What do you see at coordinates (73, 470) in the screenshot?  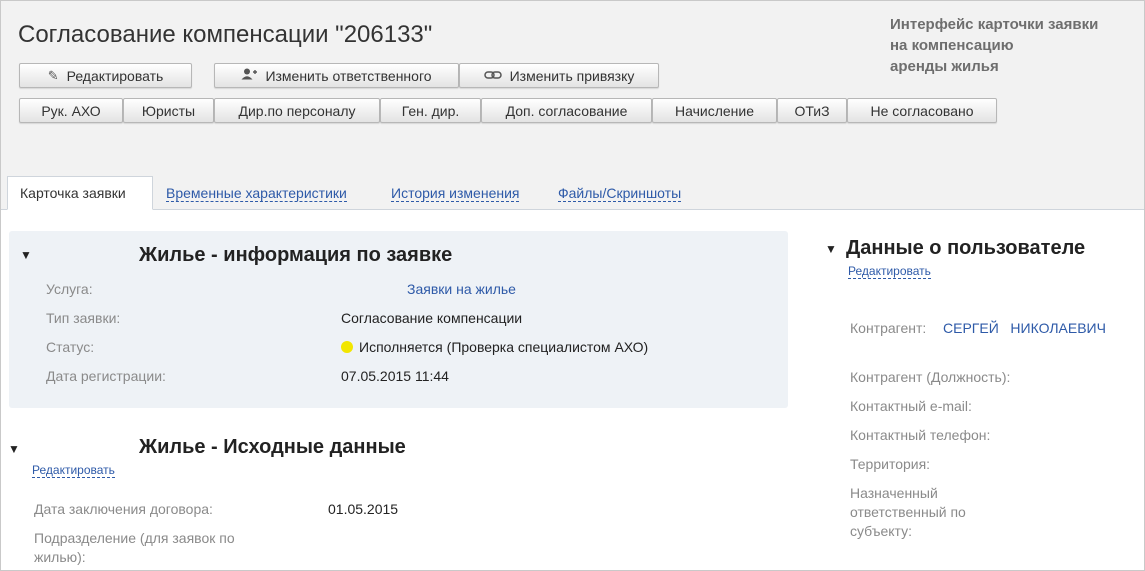 I see `source-data-edit-link: Редактировать` at bounding box center [73, 470].